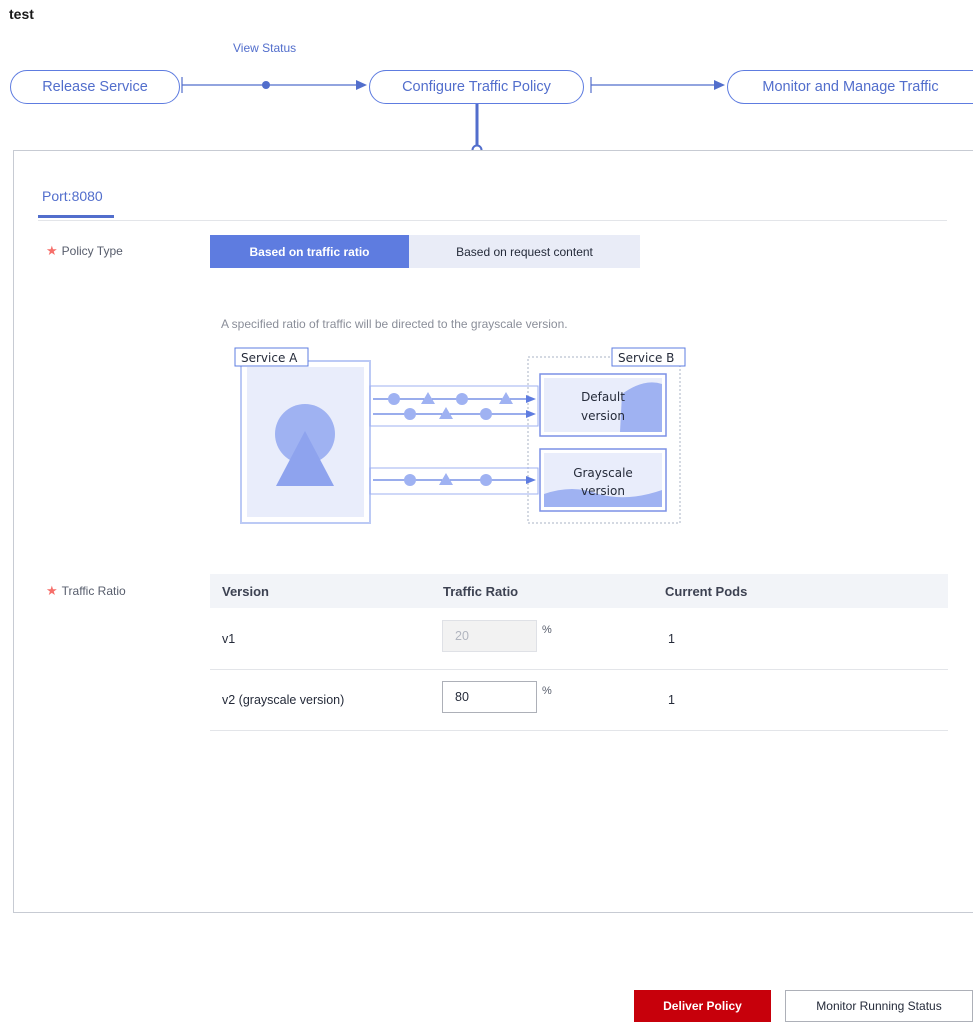  What do you see at coordinates (850, 87) in the screenshot?
I see `step-monitor-manage-traffic: Monitor and Manage Traffic` at bounding box center [850, 87].